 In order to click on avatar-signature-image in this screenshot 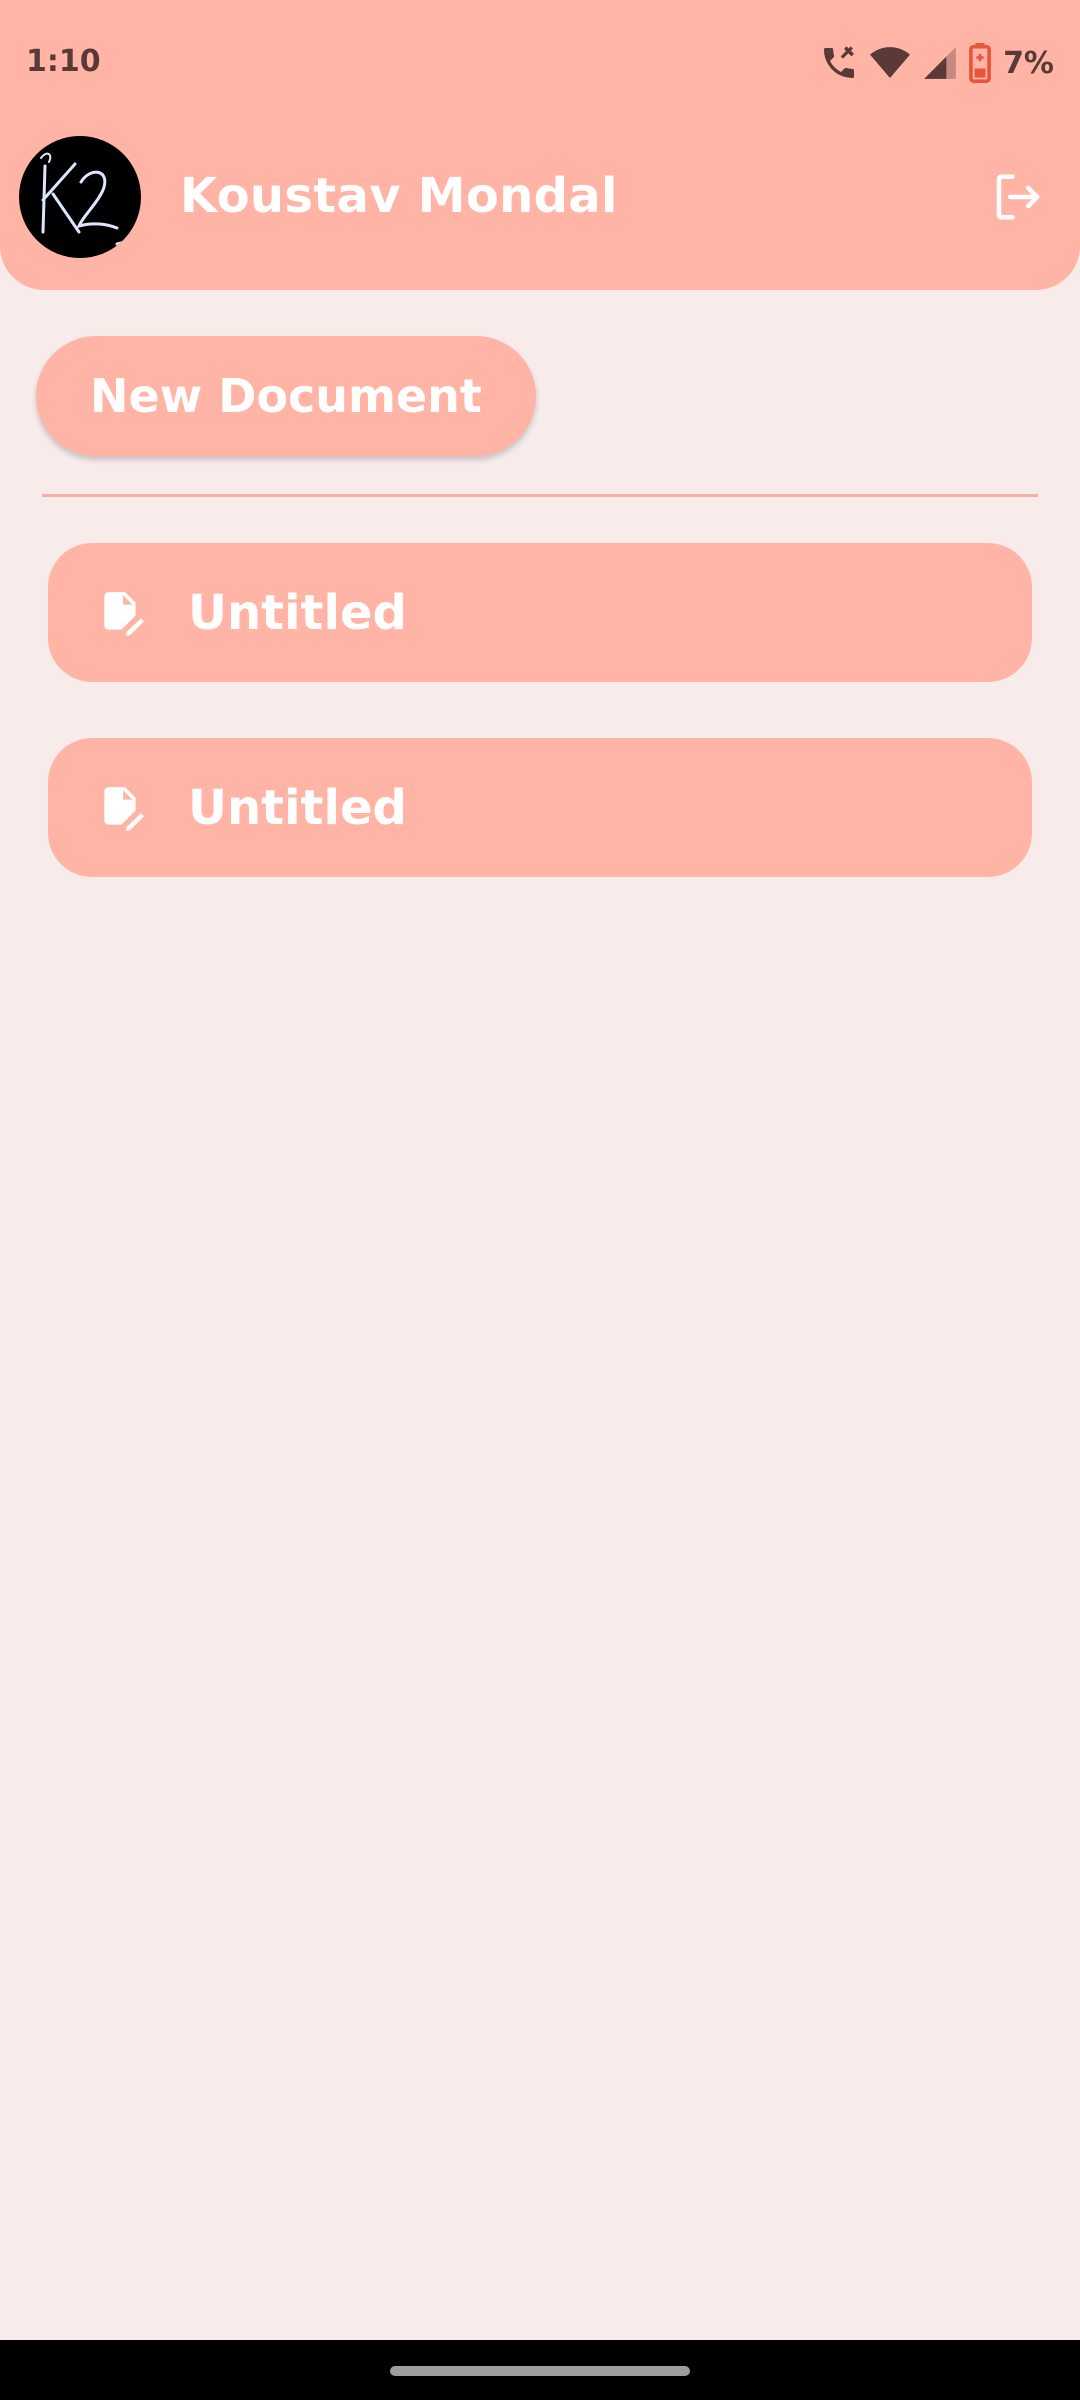, I will do `click(87, 199)`.